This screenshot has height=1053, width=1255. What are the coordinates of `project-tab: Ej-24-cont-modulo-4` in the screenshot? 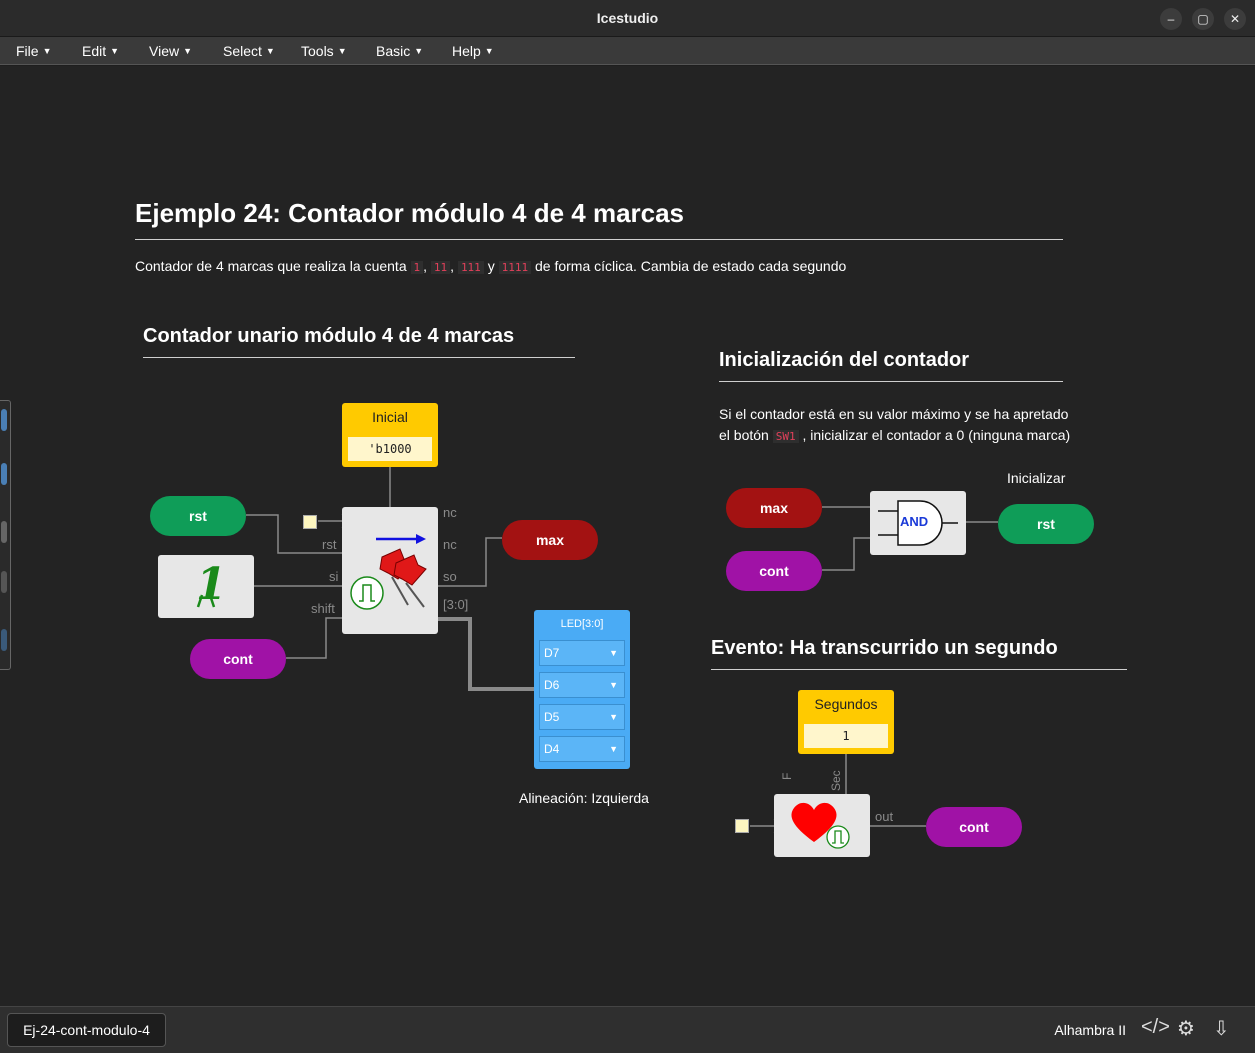 It's located at (86, 1030).